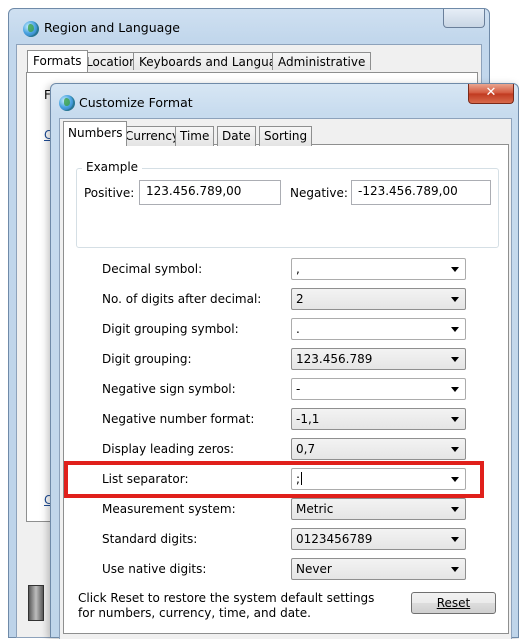  I want to click on reset-button-label: Reset, so click(453, 603).